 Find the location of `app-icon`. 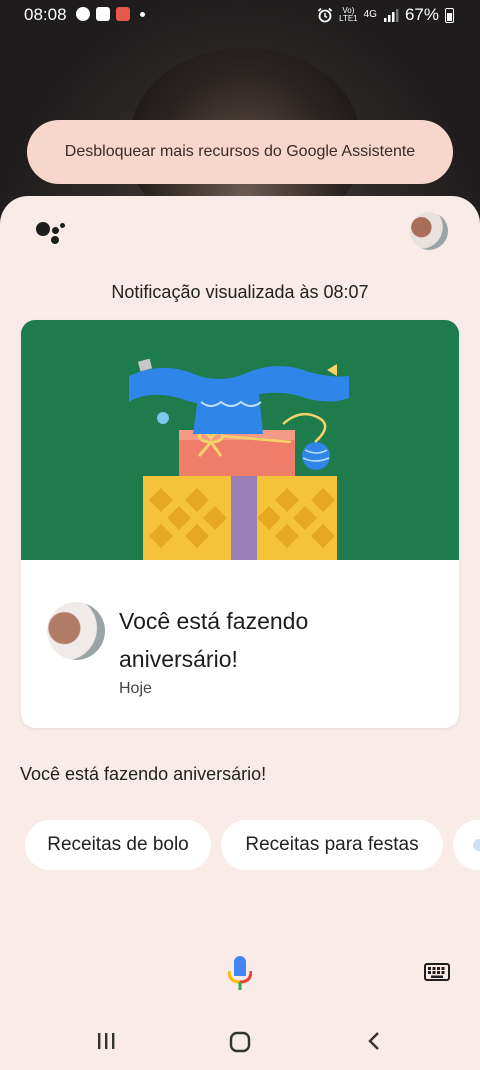

app-icon is located at coordinates (123, 14).